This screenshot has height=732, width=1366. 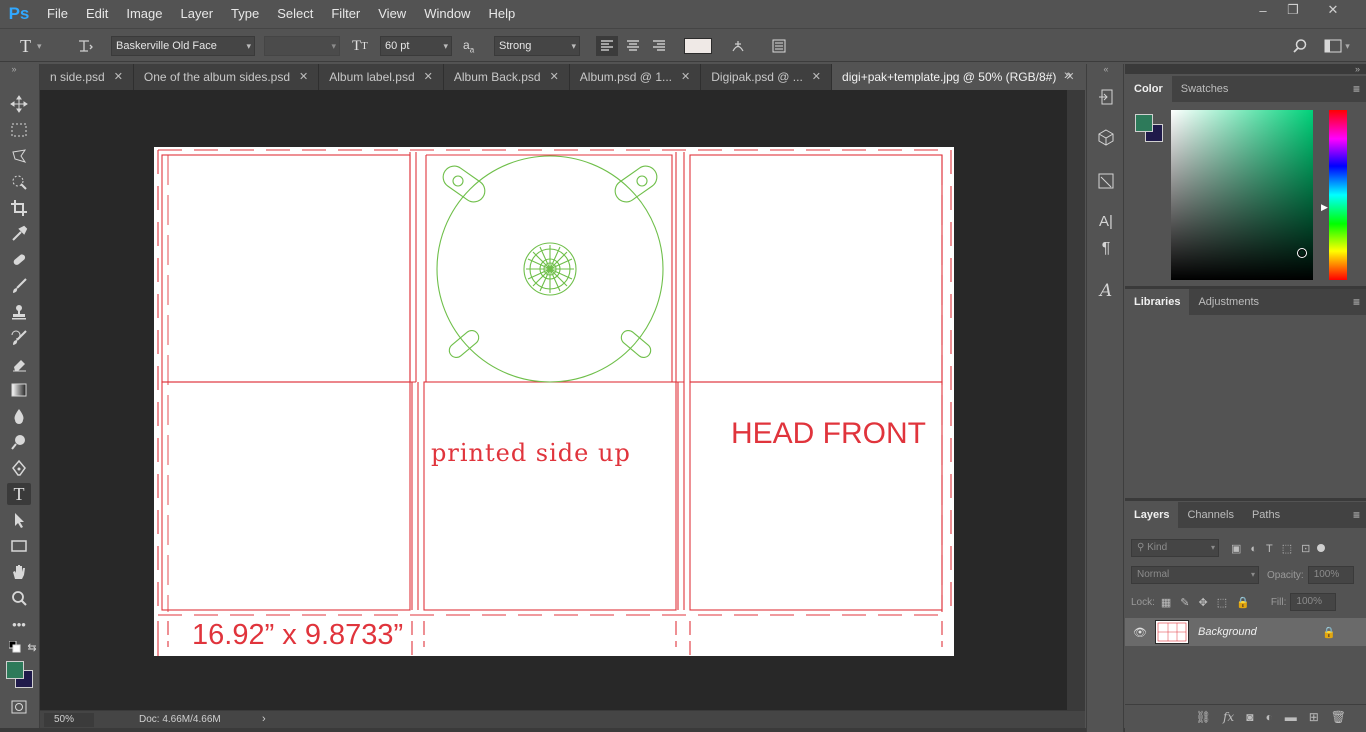 What do you see at coordinates (1228, 302) in the screenshot?
I see `tab-adjustments: Adjustments` at bounding box center [1228, 302].